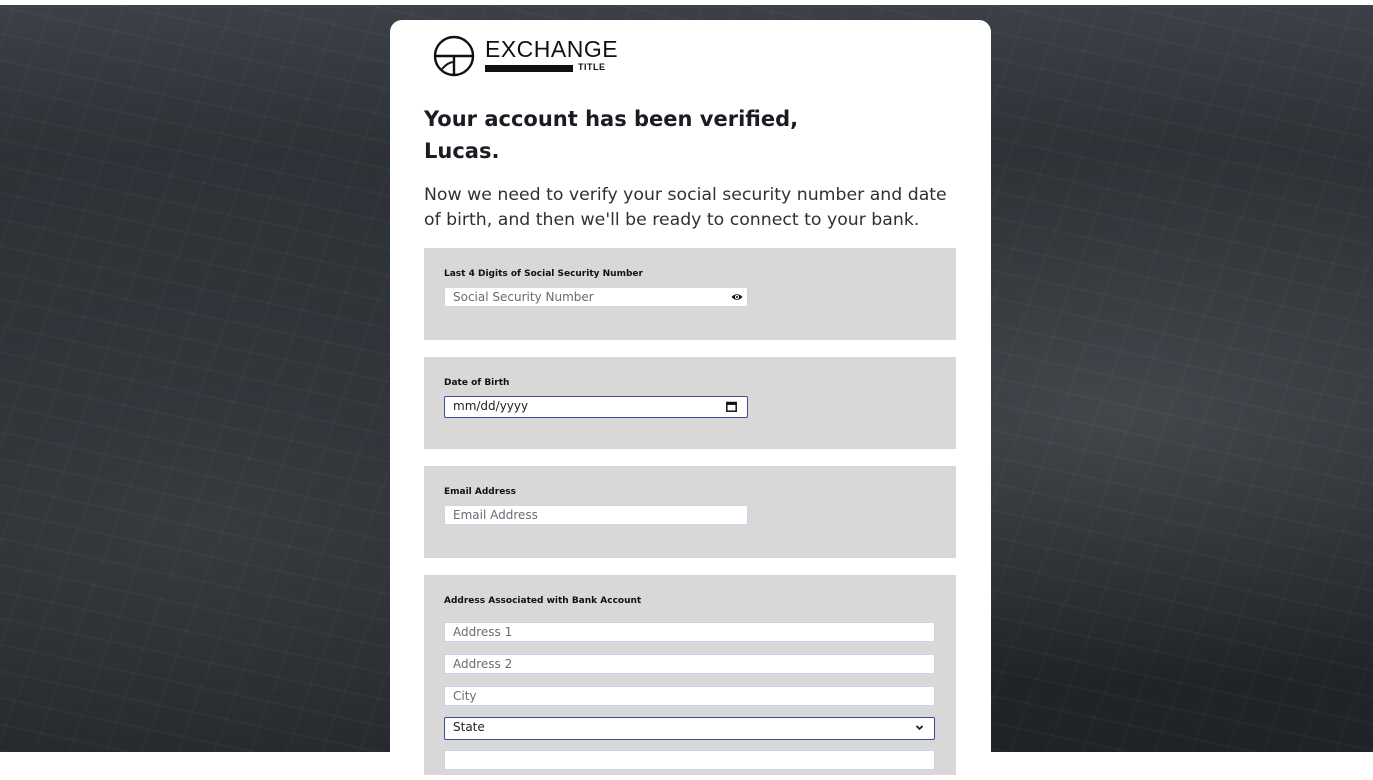 The image size is (1373, 780). What do you see at coordinates (919, 729) in the screenshot?
I see `chevron-down-icon` at bounding box center [919, 729].